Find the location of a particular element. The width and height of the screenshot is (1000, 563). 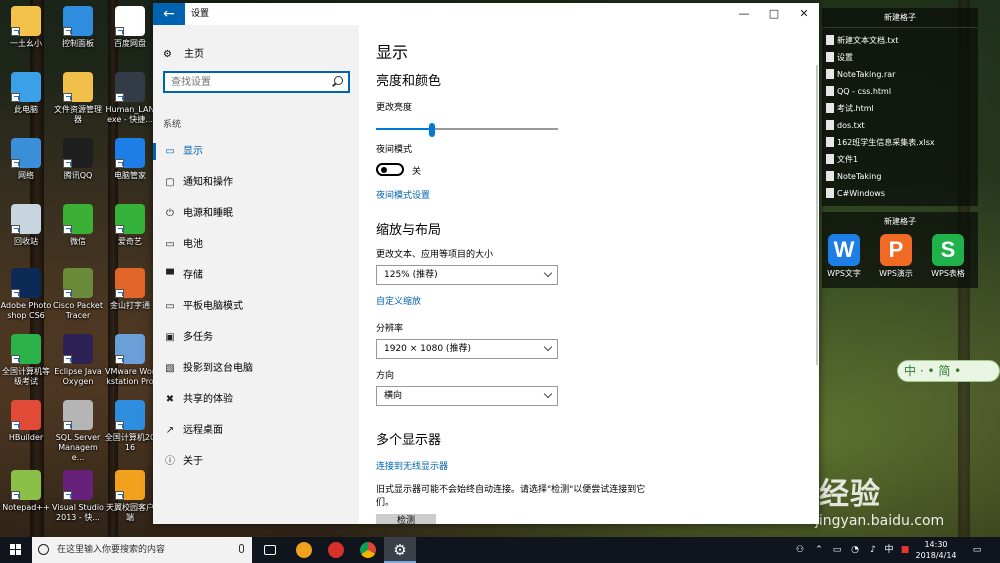

desktop-icon: 全国计算机等级考试 is located at coordinates (26, 360).